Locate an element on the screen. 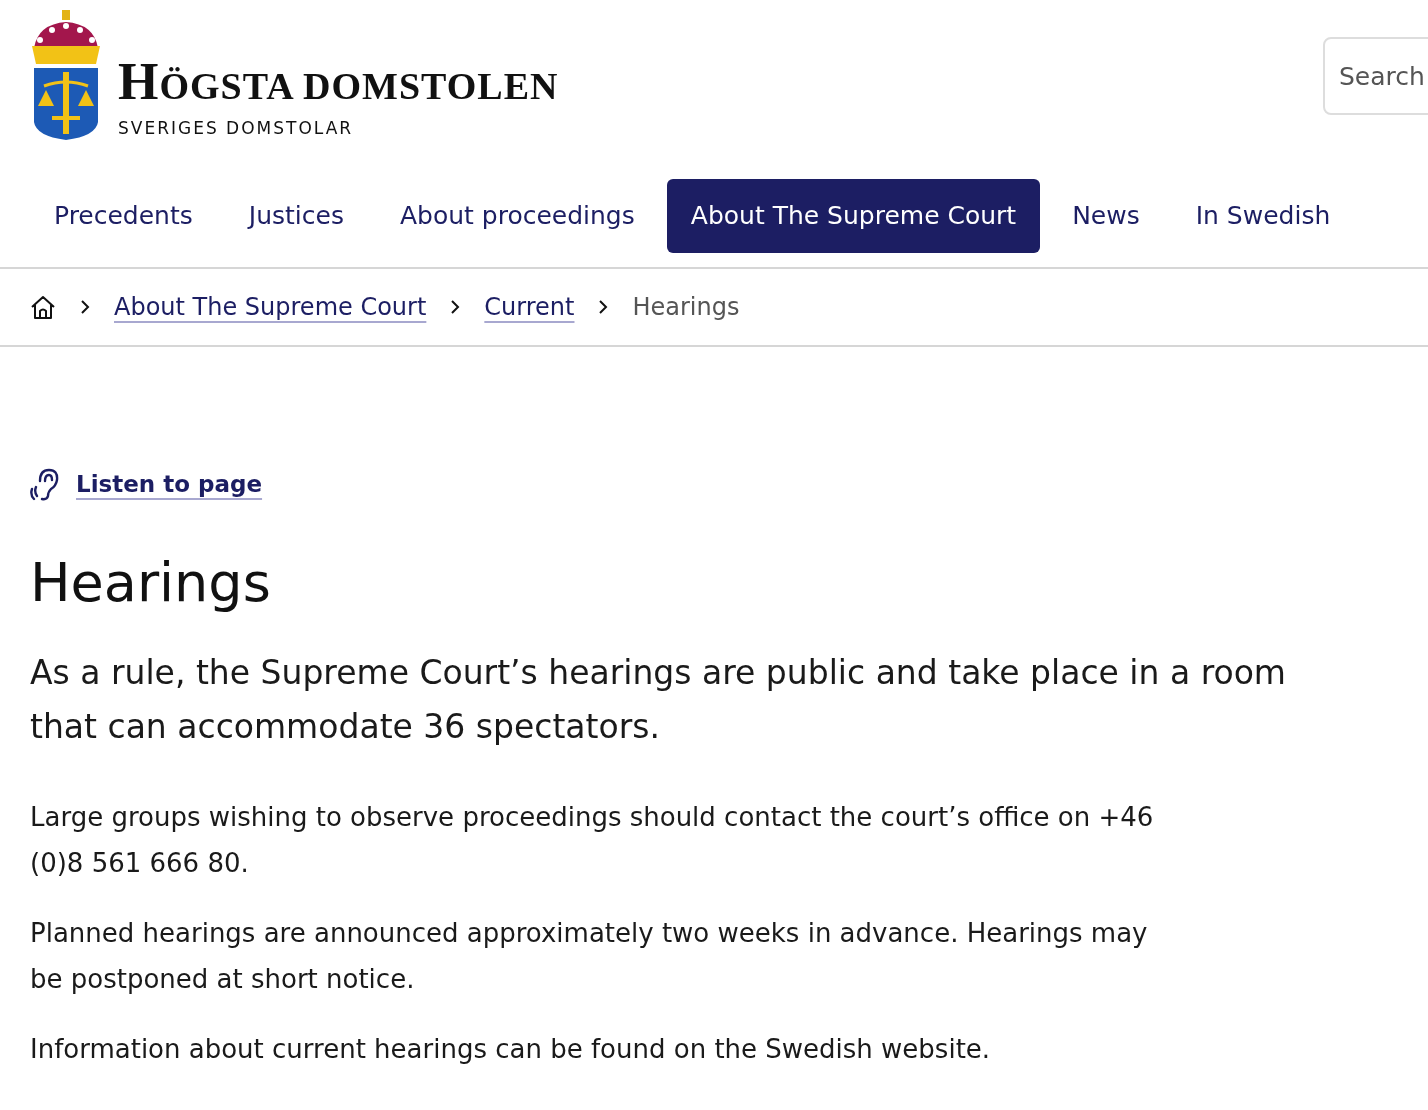  lead-paragraph: As a rule, the Supreme Court’s hearings are public and take place in a room that can accommodate 36 spectators. is located at coordinates (658, 699).